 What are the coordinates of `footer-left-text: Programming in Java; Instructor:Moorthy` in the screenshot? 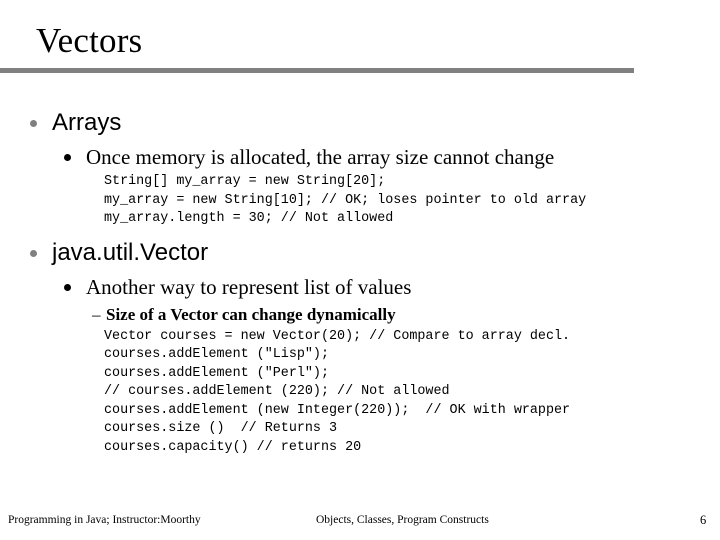 It's located at (104, 520).